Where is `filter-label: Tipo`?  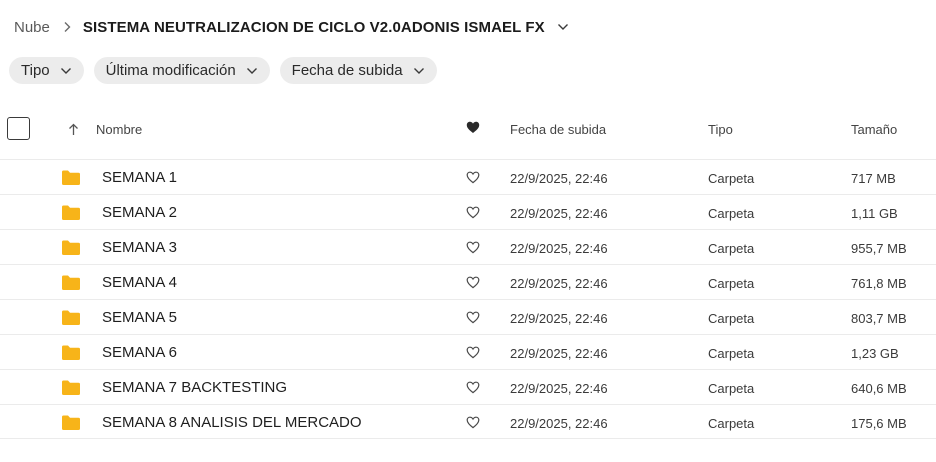 filter-label: Tipo is located at coordinates (35, 70).